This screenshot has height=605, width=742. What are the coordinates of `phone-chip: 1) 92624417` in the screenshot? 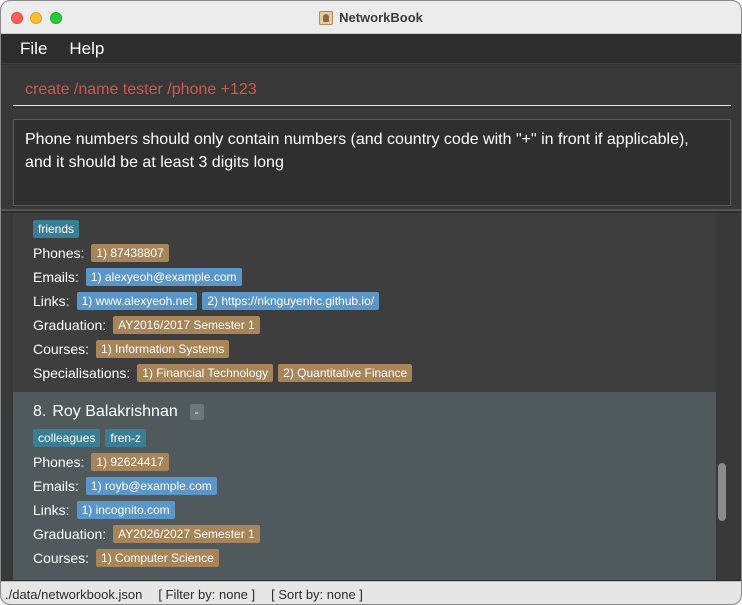 It's located at (130, 462).